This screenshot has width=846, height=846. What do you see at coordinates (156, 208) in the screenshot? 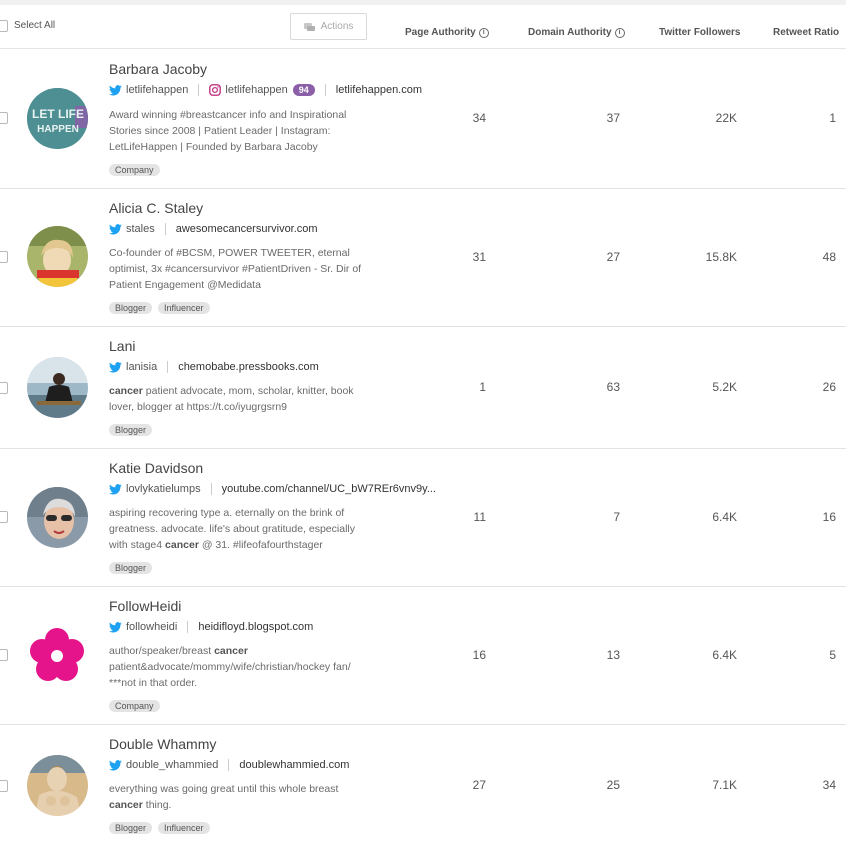
I see `influencer-name: Alicia C. Staley` at bounding box center [156, 208].